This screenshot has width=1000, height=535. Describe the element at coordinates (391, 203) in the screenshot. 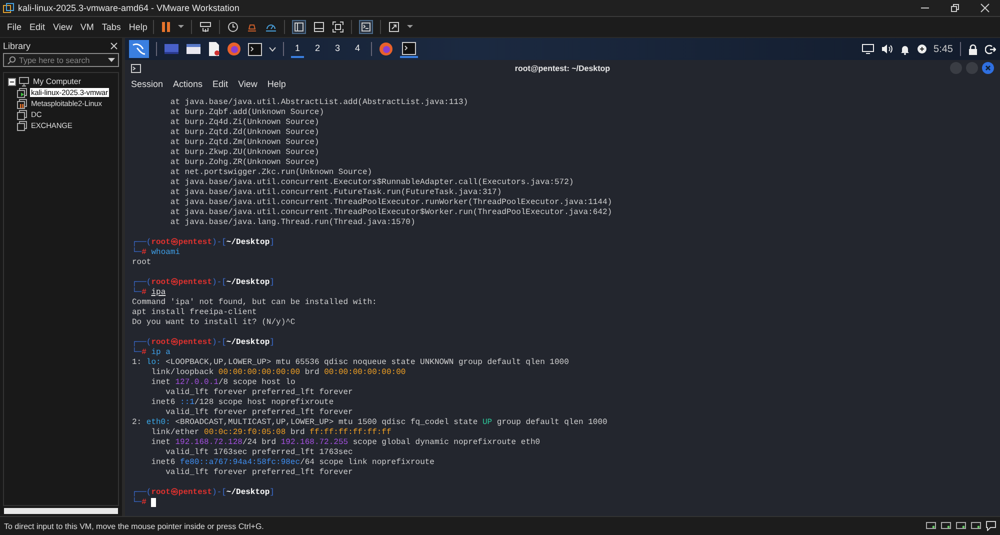

I see `terminal-line: at java.base/java.util.concurrent.ThreadPoolExecutor.runWorker(ThreadPoolExecutor.java:1144)` at that location.